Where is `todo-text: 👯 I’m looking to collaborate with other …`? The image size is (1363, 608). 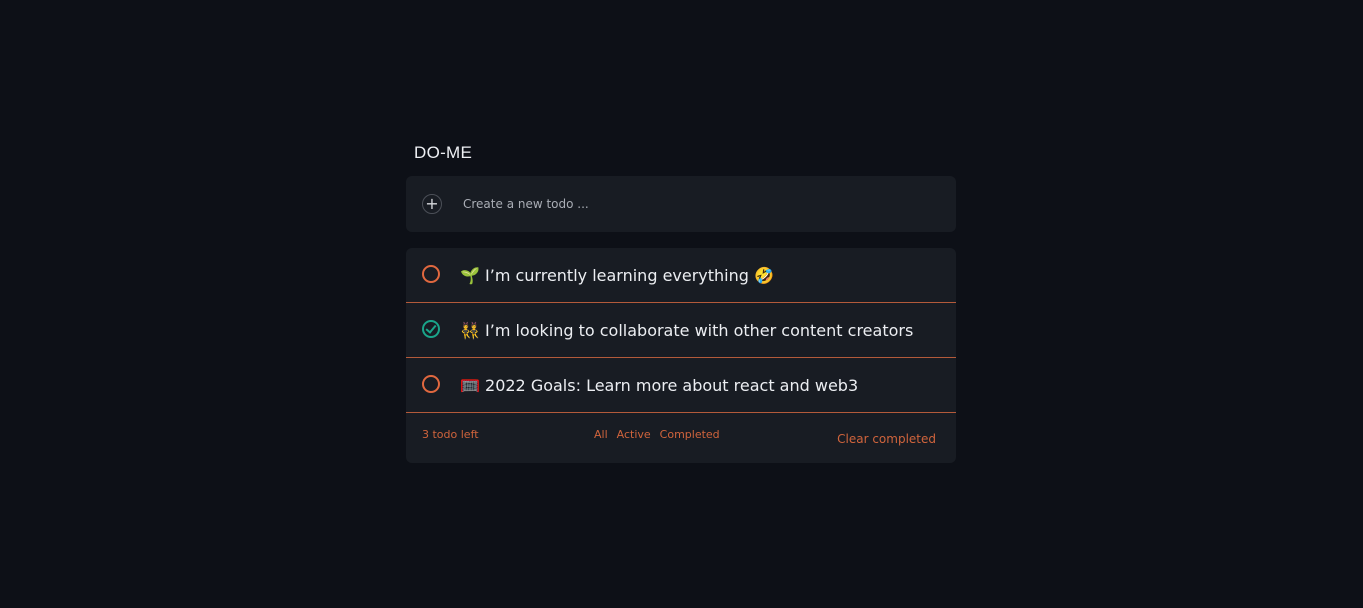
todo-text: 👯 I’m looking to collaborate with other … is located at coordinates (687, 330).